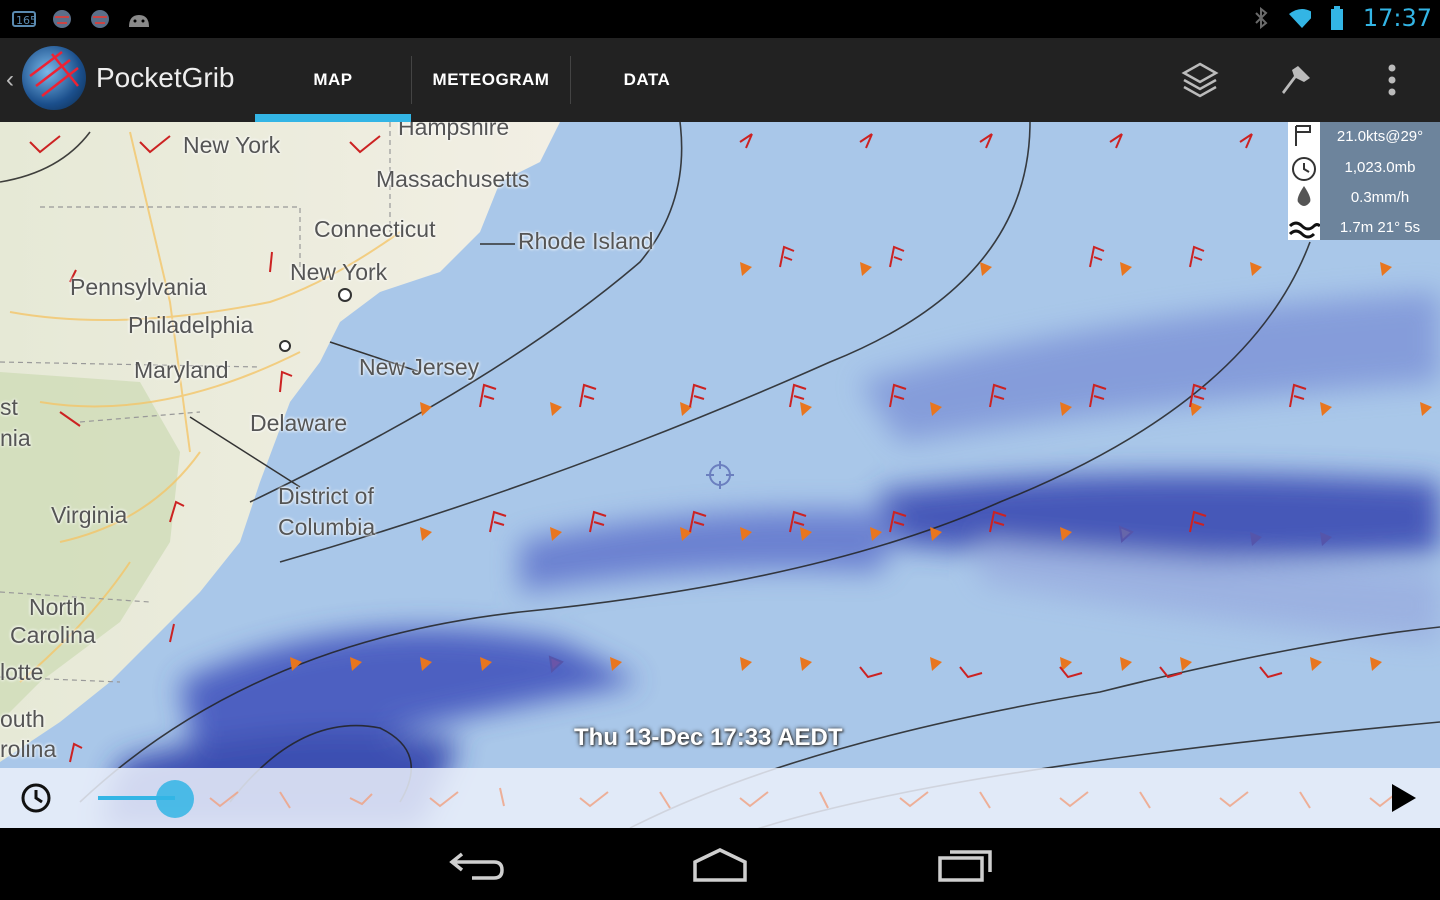 The height and width of the screenshot is (900, 1440). What do you see at coordinates (1403, 798) in the screenshot?
I see `play-icon` at bounding box center [1403, 798].